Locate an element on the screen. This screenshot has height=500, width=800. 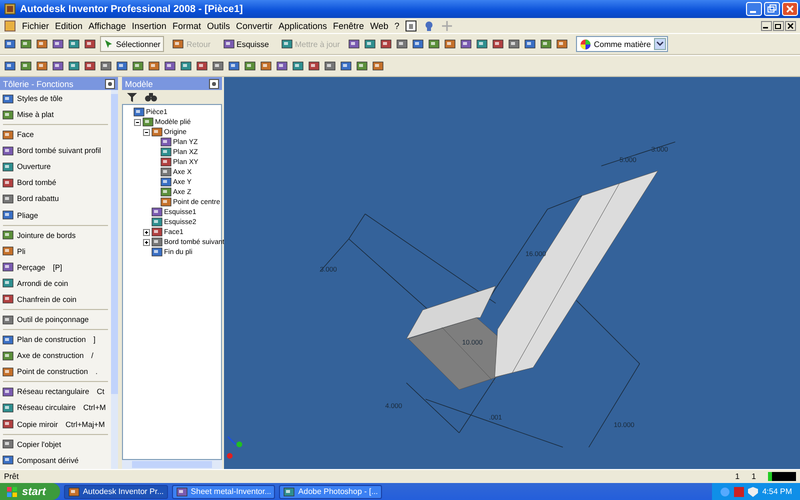
restore-icon is located at coordinates (778, 25).